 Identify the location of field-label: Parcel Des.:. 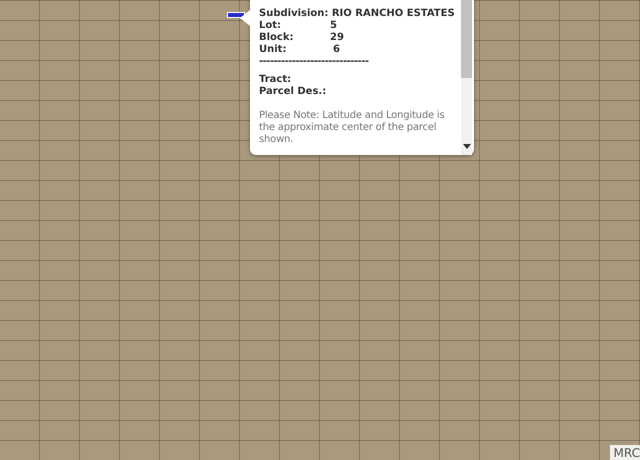
(293, 92).